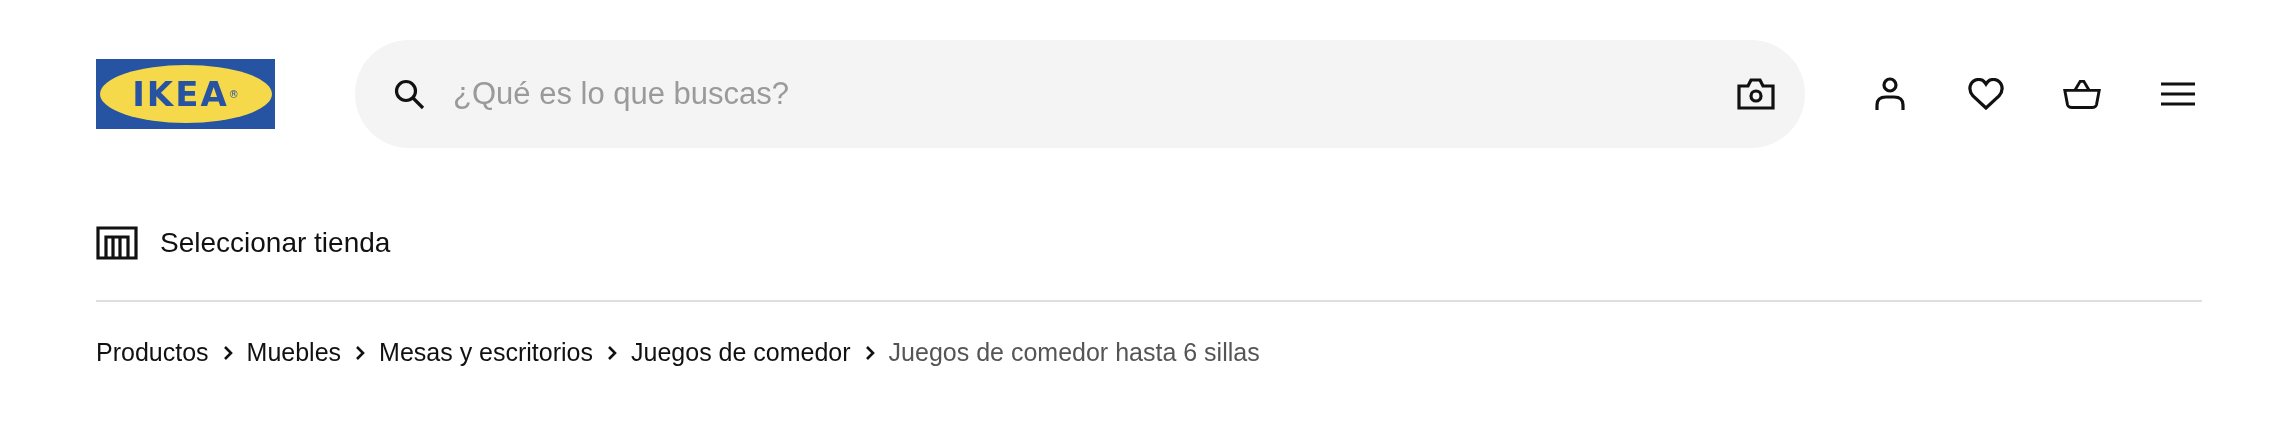  What do you see at coordinates (294, 352) in the screenshot?
I see `breadcrumb-link: Muebles` at bounding box center [294, 352].